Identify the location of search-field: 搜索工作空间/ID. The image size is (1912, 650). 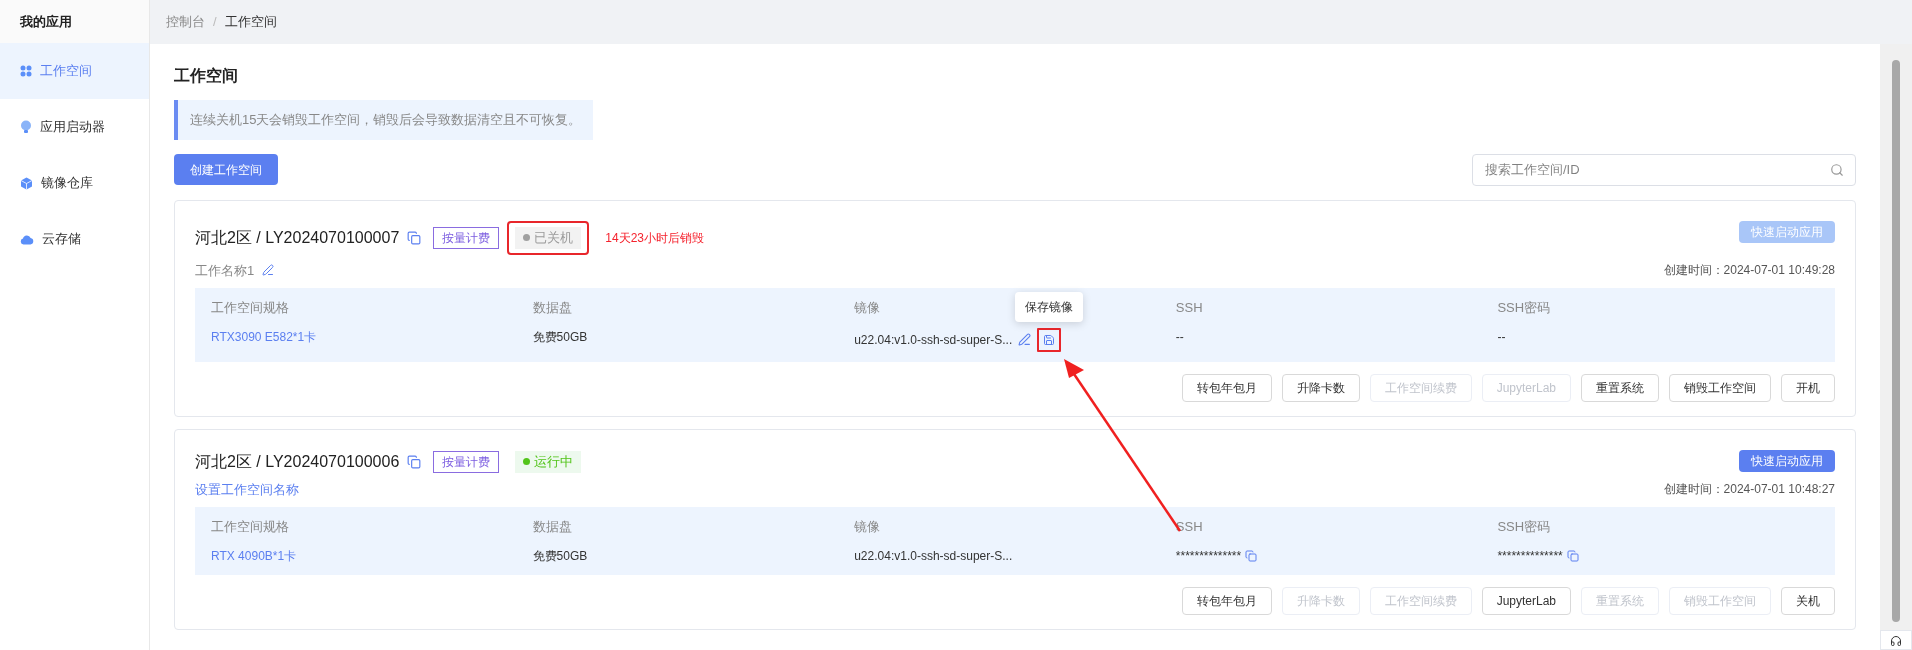
(1664, 169).